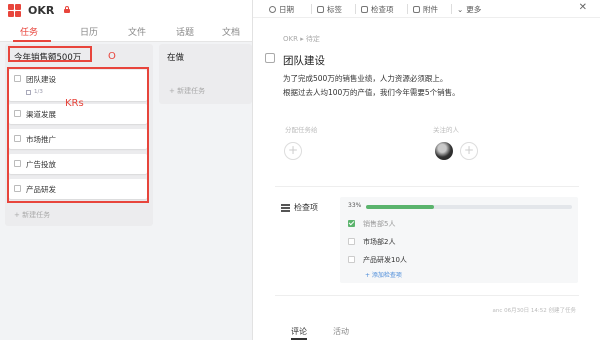 This screenshot has width=600, height=340. What do you see at coordinates (231, 31) in the screenshot?
I see `tab-docs: 文档` at bounding box center [231, 31].